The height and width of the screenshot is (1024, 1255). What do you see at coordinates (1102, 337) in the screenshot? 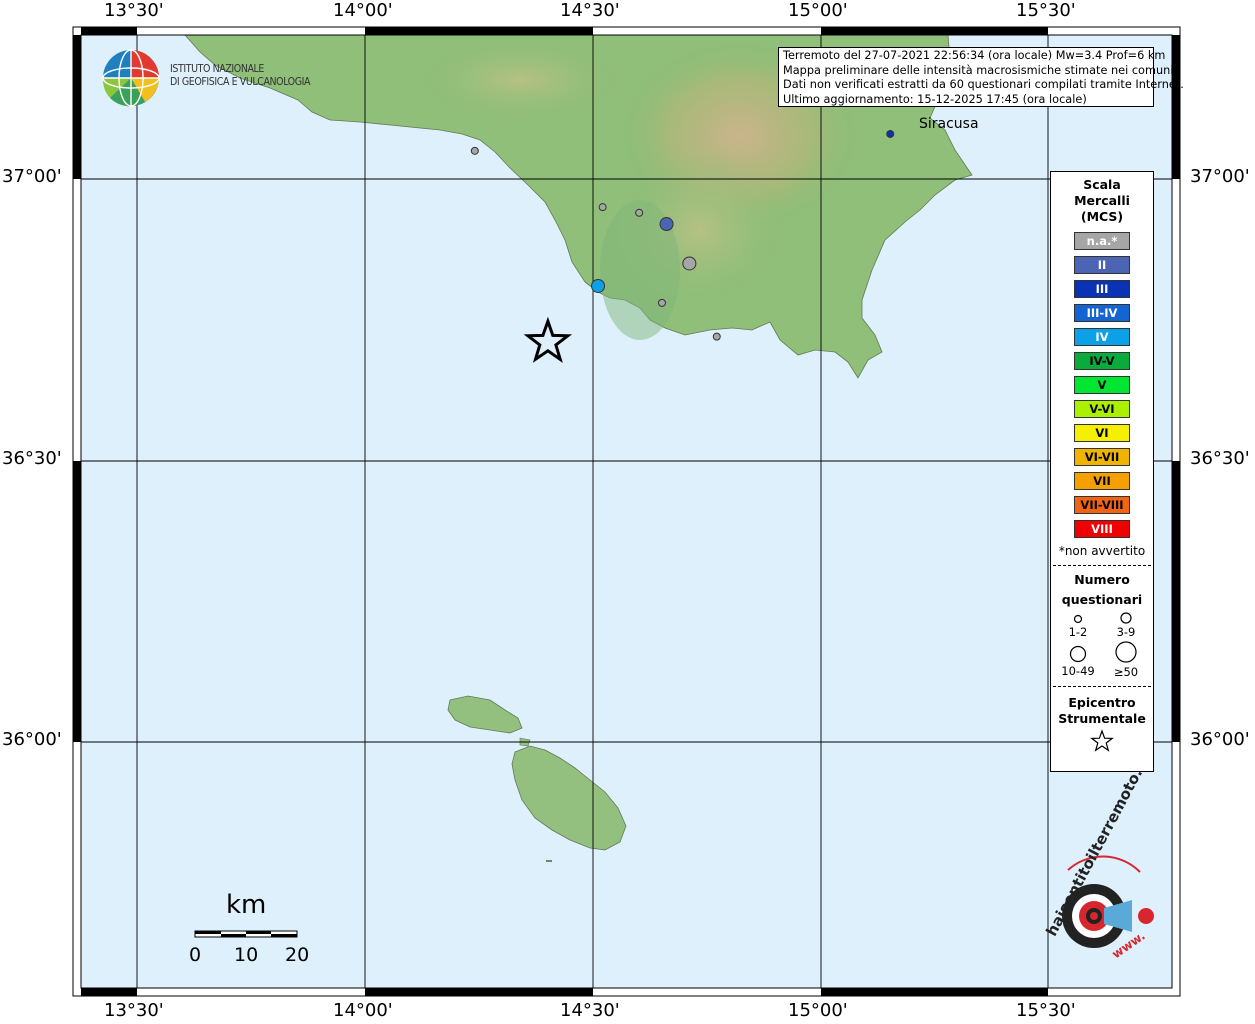
I see `intensity-swatch: IV` at bounding box center [1102, 337].